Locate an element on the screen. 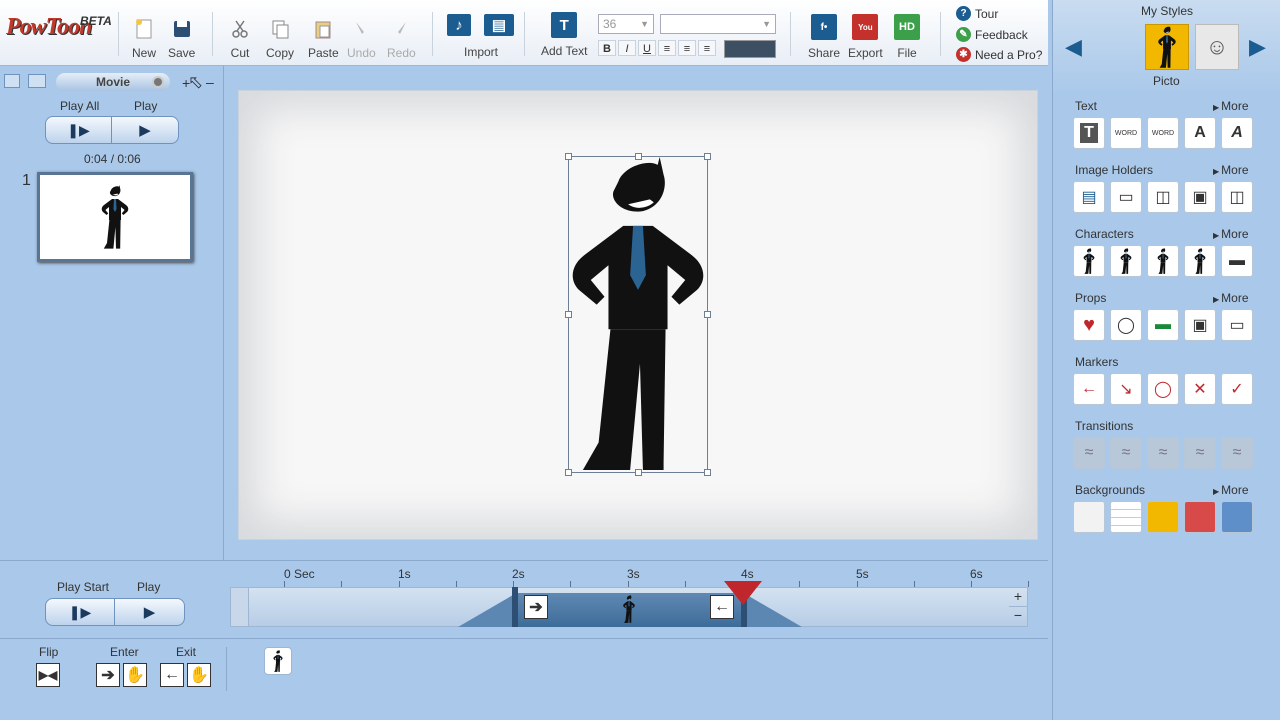 This screenshot has height=720, width=1280. lightbulb-tile: ◯ is located at coordinates (1126, 325).